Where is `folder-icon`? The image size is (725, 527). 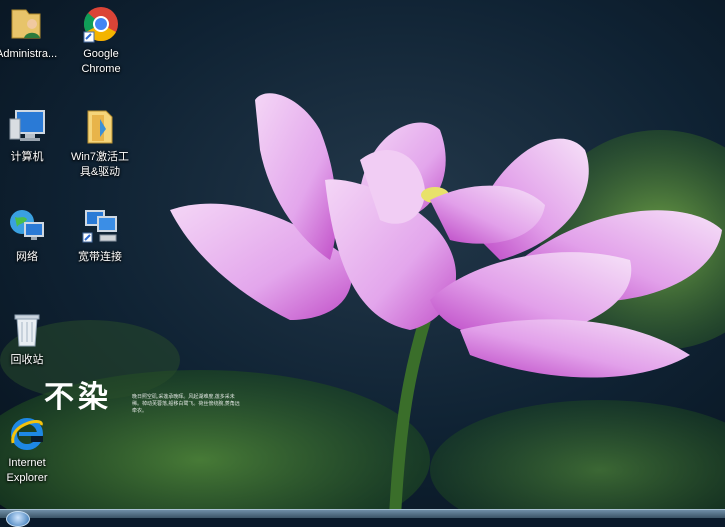
folder-icon is located at coordinates (100, 127).